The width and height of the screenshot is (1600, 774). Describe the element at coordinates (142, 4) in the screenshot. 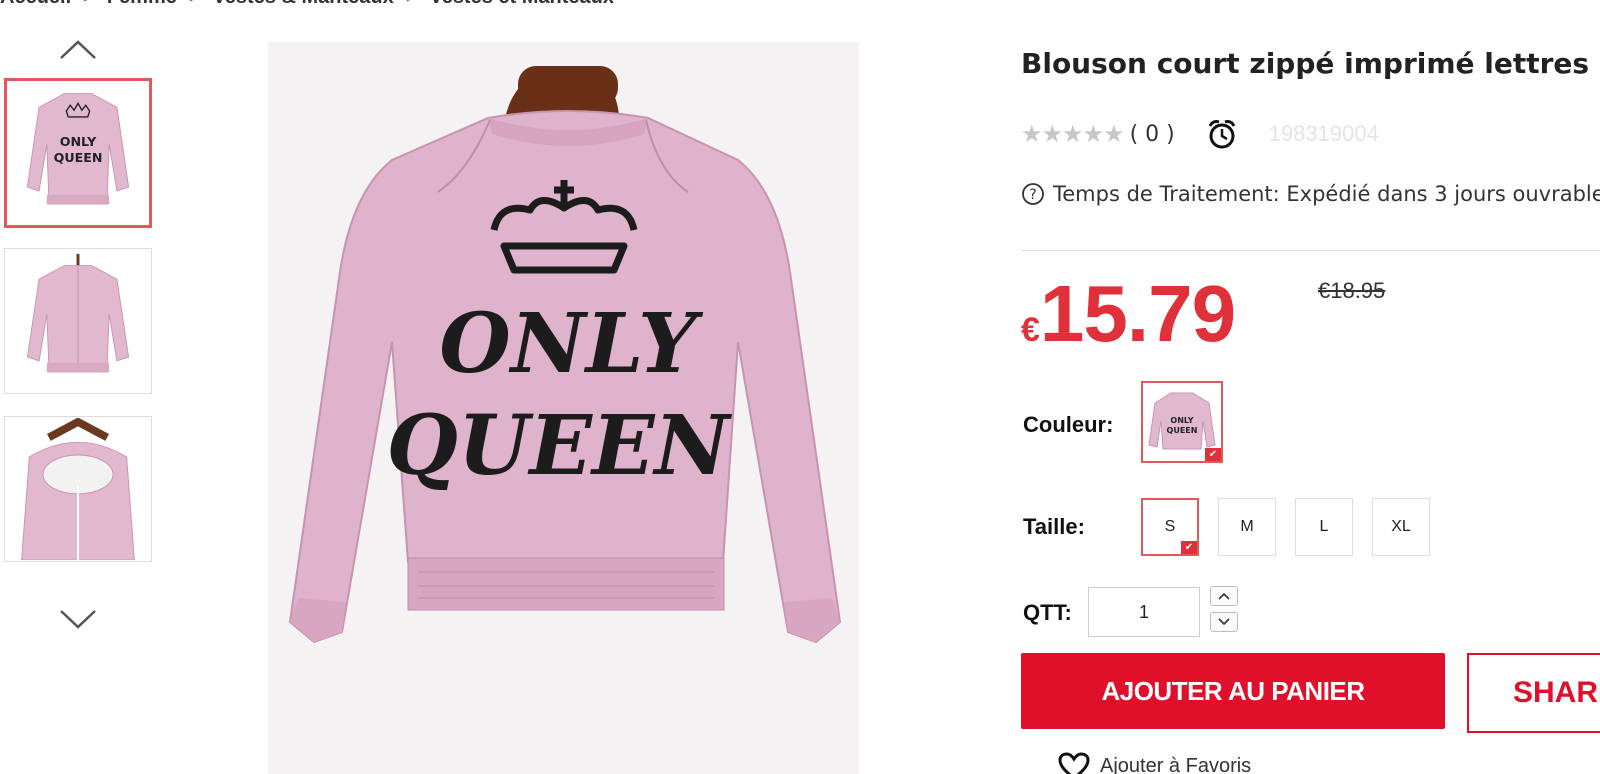

I see `breadcrumb-item-women: Femme` at that location.